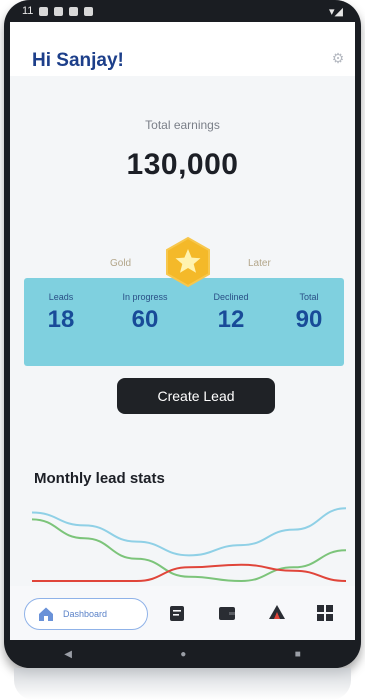 This screenshot has width=365, height=700. I want to click on earnings-label: Total earnings, so click(182, 125).